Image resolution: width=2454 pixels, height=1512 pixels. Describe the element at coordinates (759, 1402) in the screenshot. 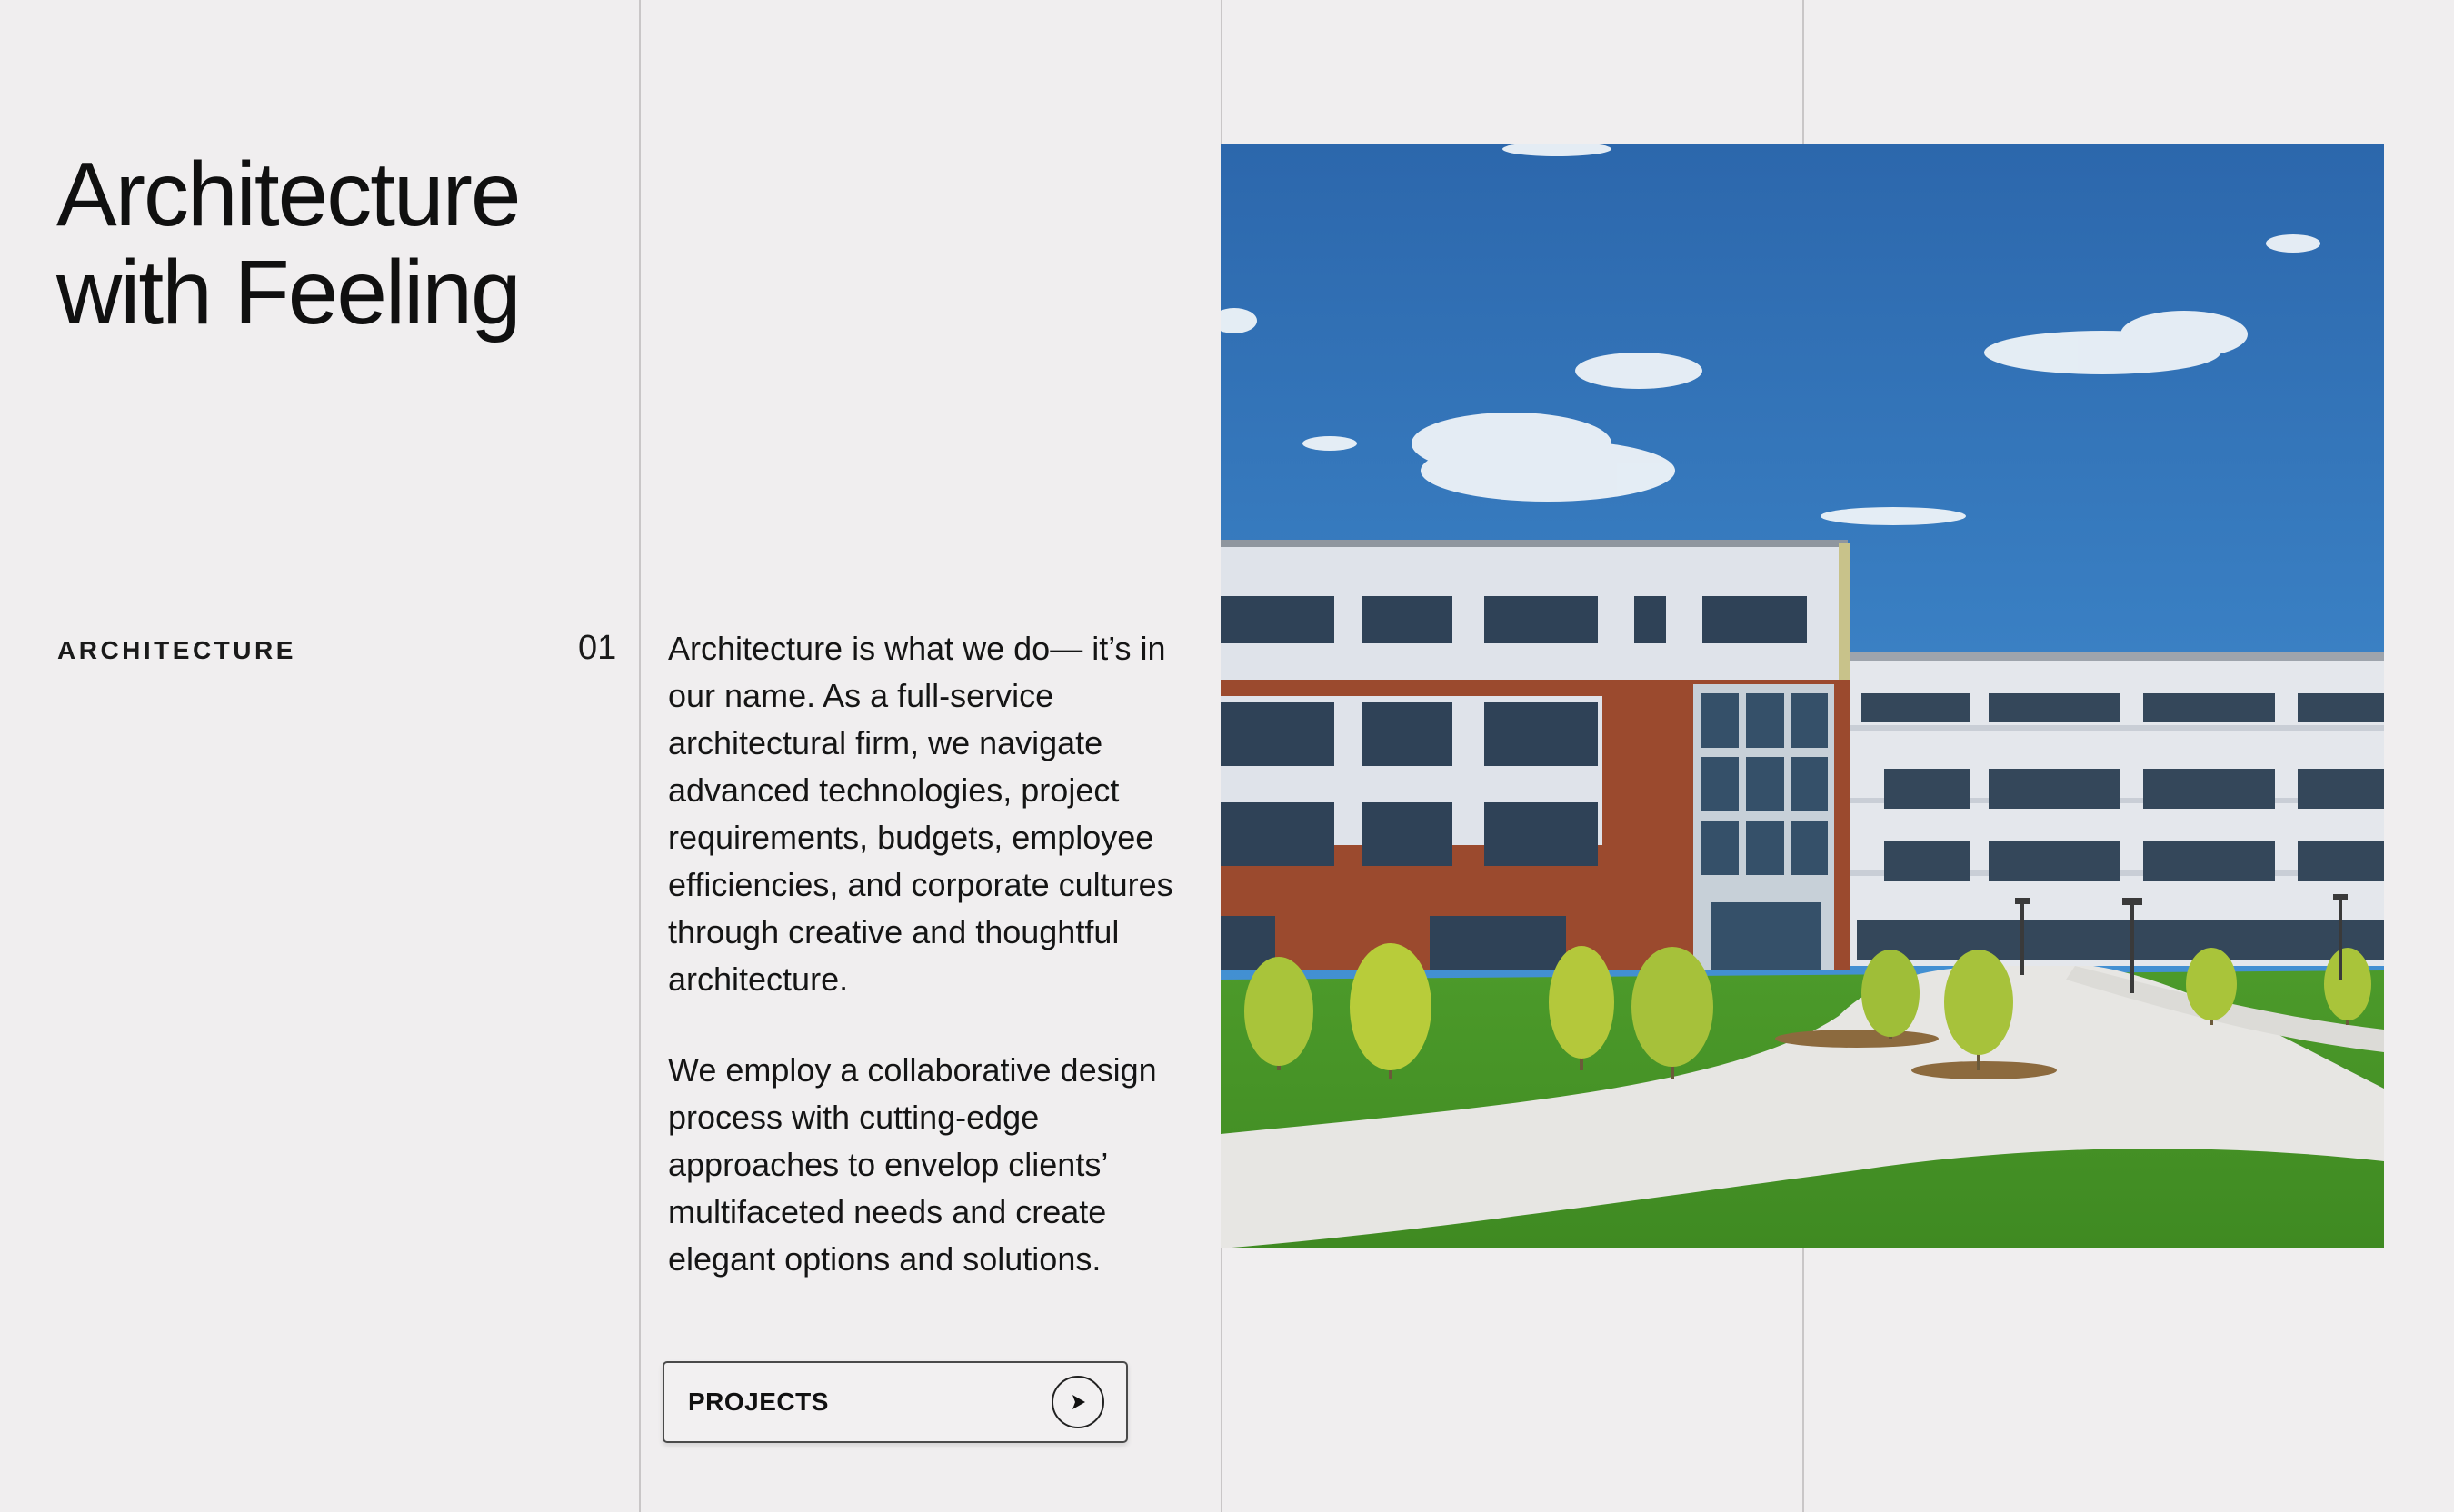

I see `projects-button-label: PROJECTS` at that location.